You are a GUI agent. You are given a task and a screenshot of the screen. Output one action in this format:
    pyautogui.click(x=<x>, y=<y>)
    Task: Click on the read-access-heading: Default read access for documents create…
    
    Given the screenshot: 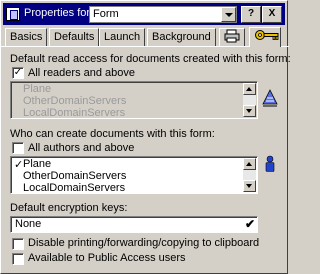 What is the action you would take?
    pyautogui.click(x=150, y=59)
    